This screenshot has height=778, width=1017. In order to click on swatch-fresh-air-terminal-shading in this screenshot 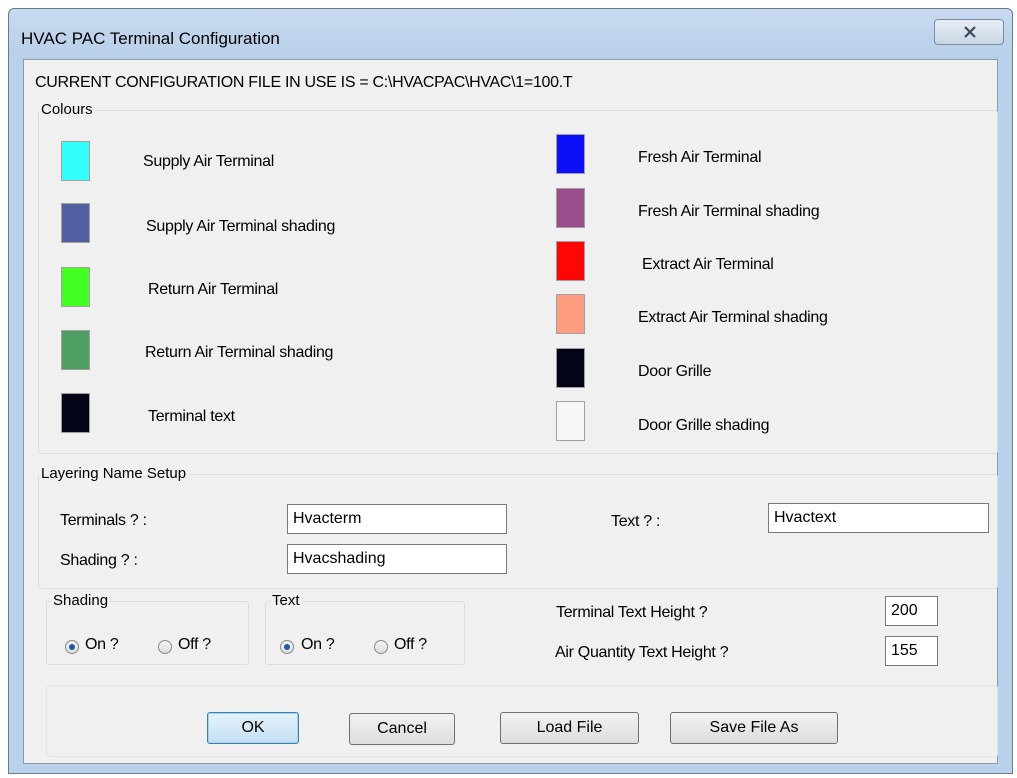, I will do `click(570, 208)`.